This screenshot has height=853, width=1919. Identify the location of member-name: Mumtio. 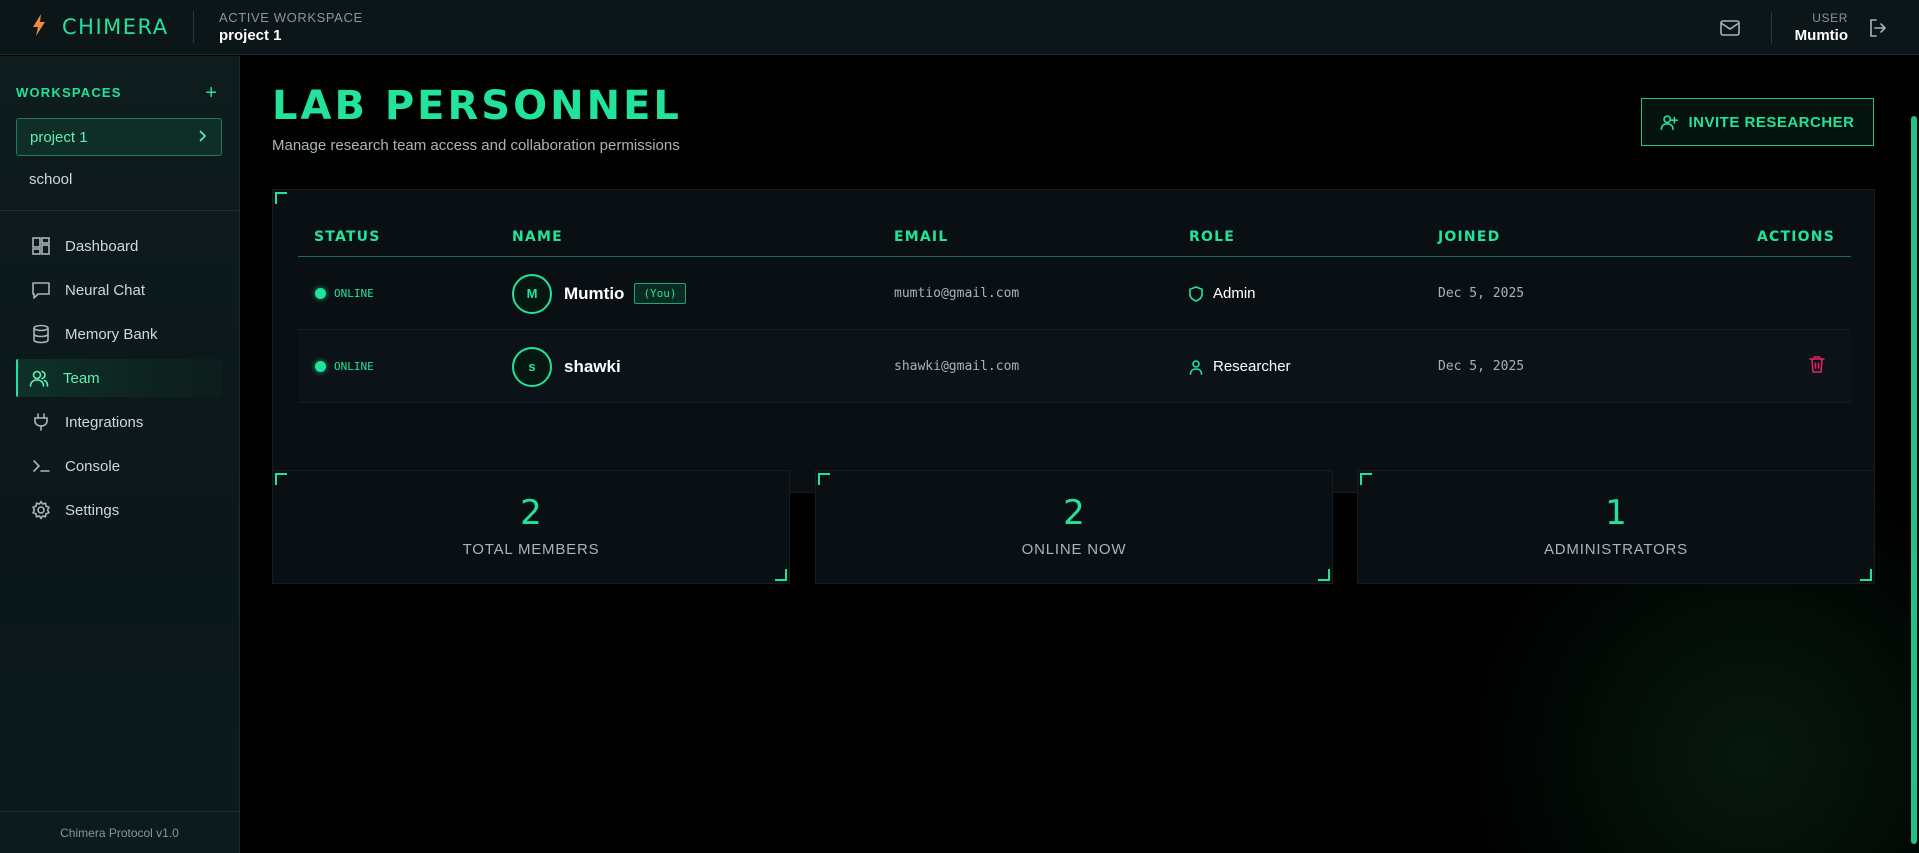
(594, 293).